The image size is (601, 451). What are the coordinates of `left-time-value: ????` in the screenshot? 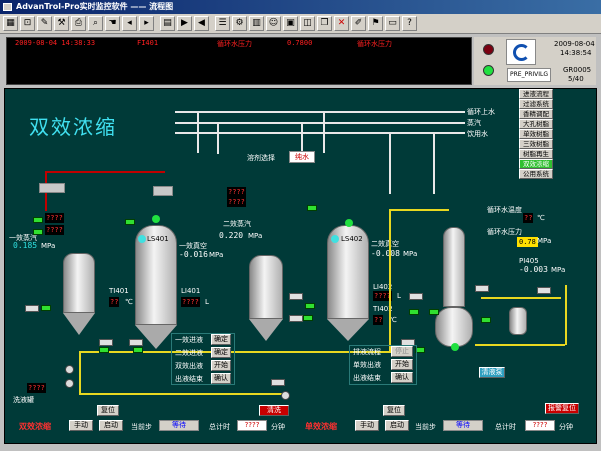 It's located at (252, 425).